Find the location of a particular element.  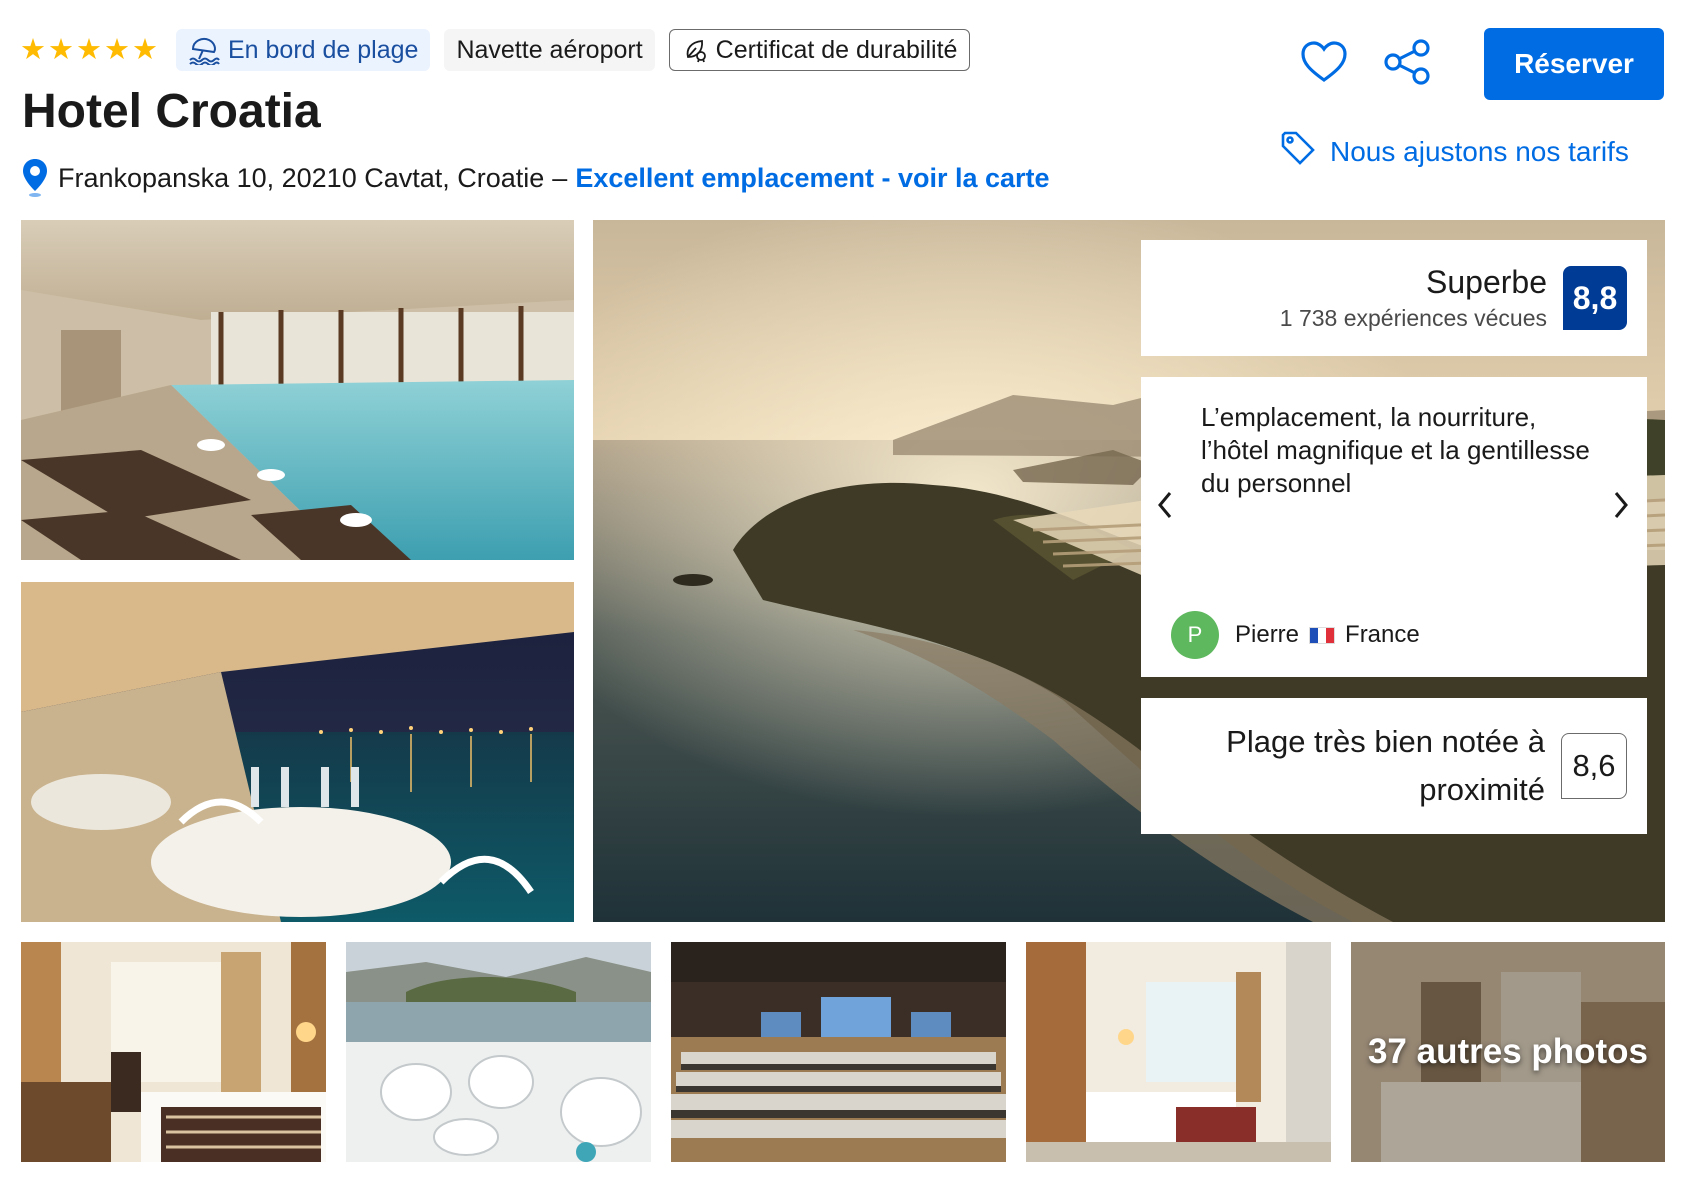

beachfront-badge: En bord de plage is located at coordinates (303, 50).